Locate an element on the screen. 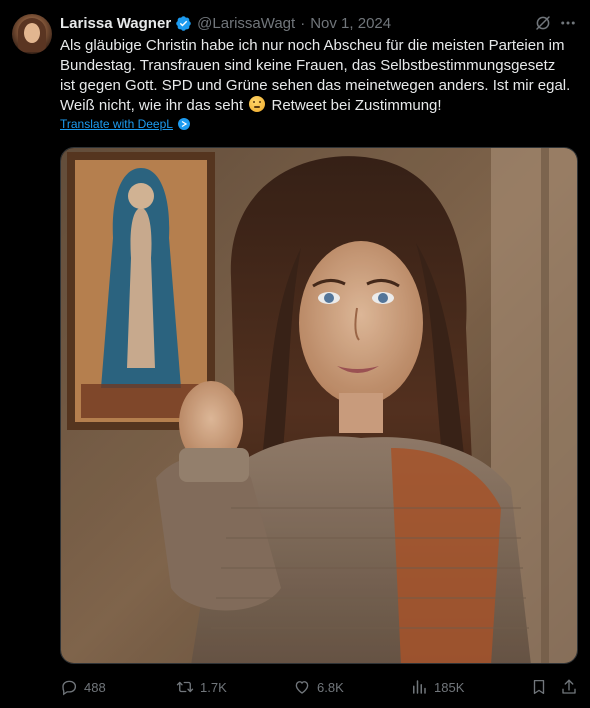 Image resolution: width=590 pixels, height=708 pixels. grok-icon is located at coordinates (543, 23).